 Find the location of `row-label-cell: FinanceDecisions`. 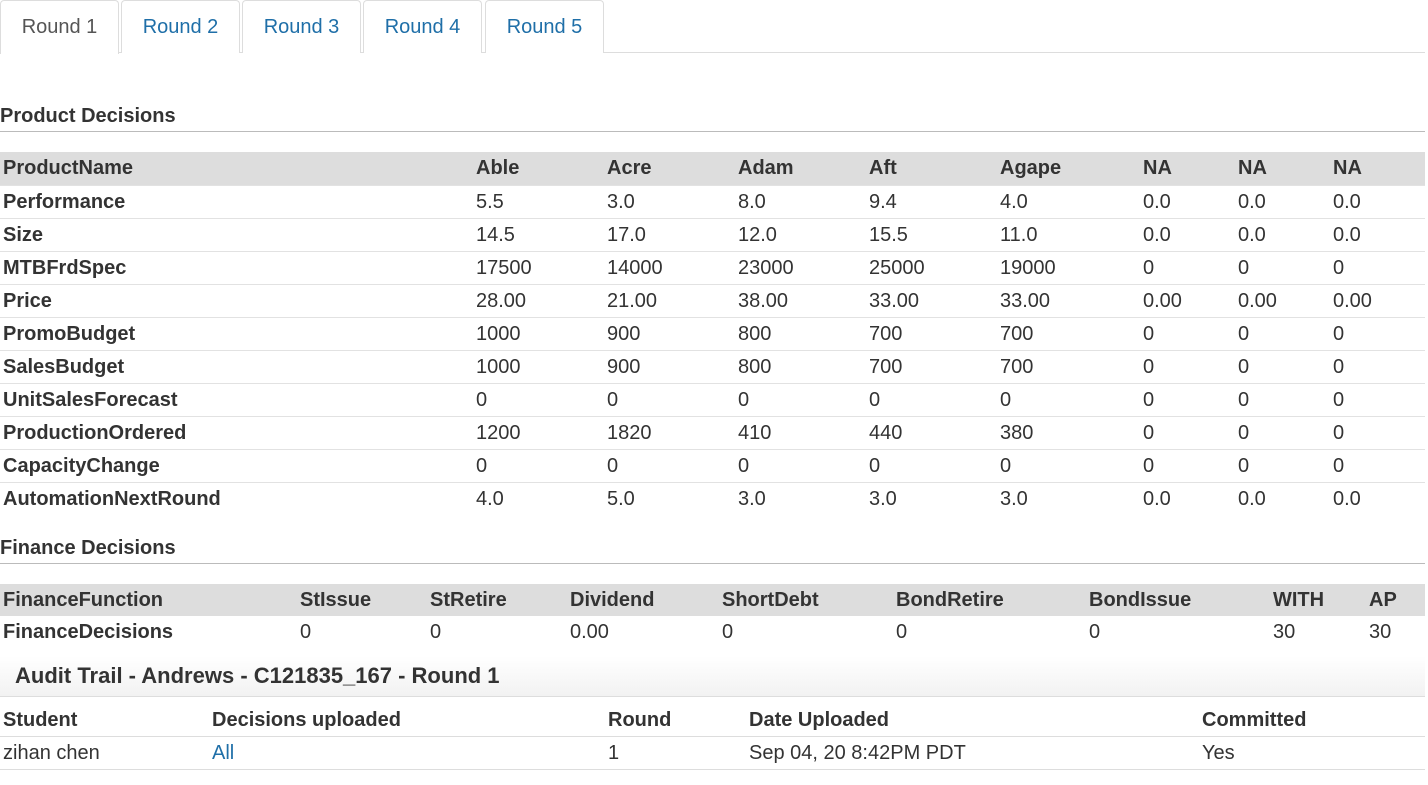

row-label-cell: FinanceDecisions is located at coordinates (88, 631).